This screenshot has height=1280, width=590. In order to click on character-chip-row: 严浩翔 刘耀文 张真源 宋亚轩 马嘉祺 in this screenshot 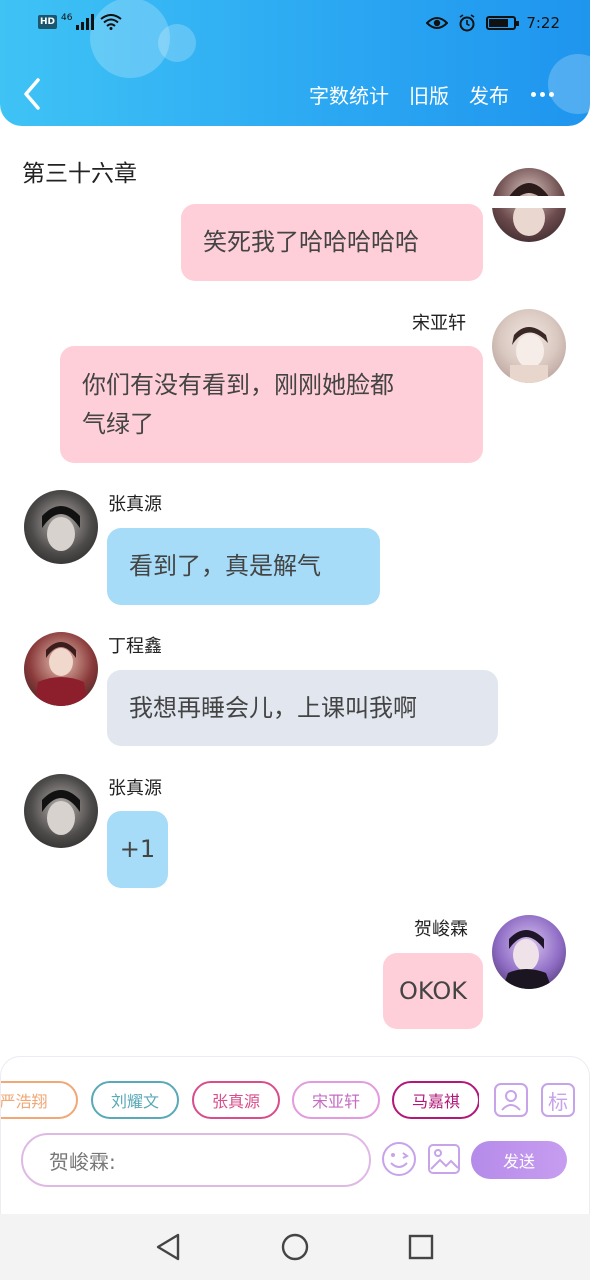, I will do `click(240, 1101)`.